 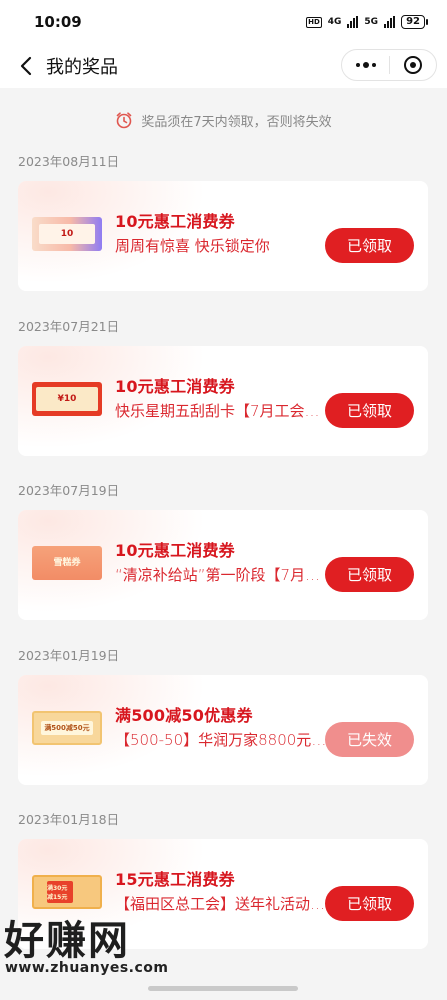 What do you see at coordinates (221, 411) in the screenshot?
I see `coupon-description: 快乐星期五刮刮卡【7月工会会员专享】` at bounding box center [221, 411].